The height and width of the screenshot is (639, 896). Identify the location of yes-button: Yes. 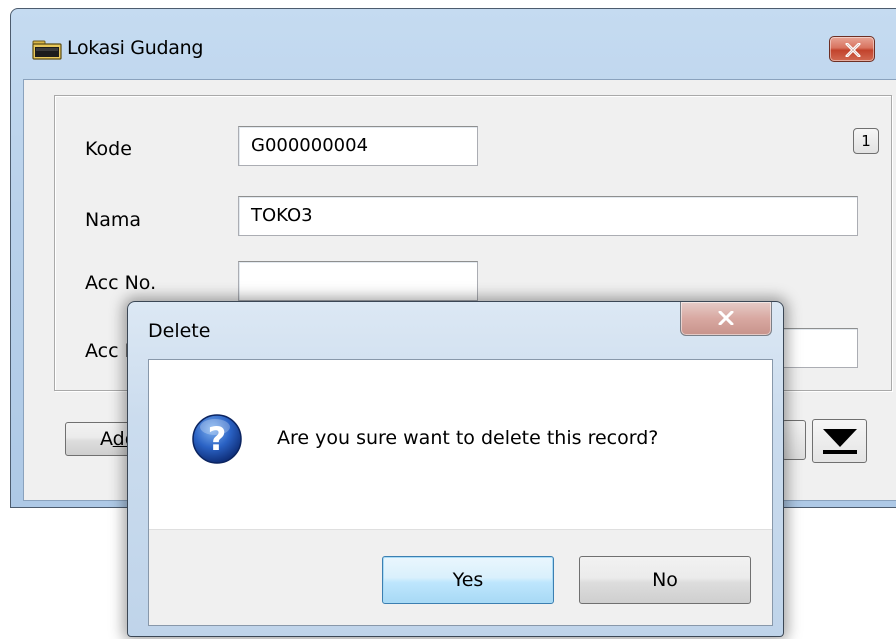
(468, 580).